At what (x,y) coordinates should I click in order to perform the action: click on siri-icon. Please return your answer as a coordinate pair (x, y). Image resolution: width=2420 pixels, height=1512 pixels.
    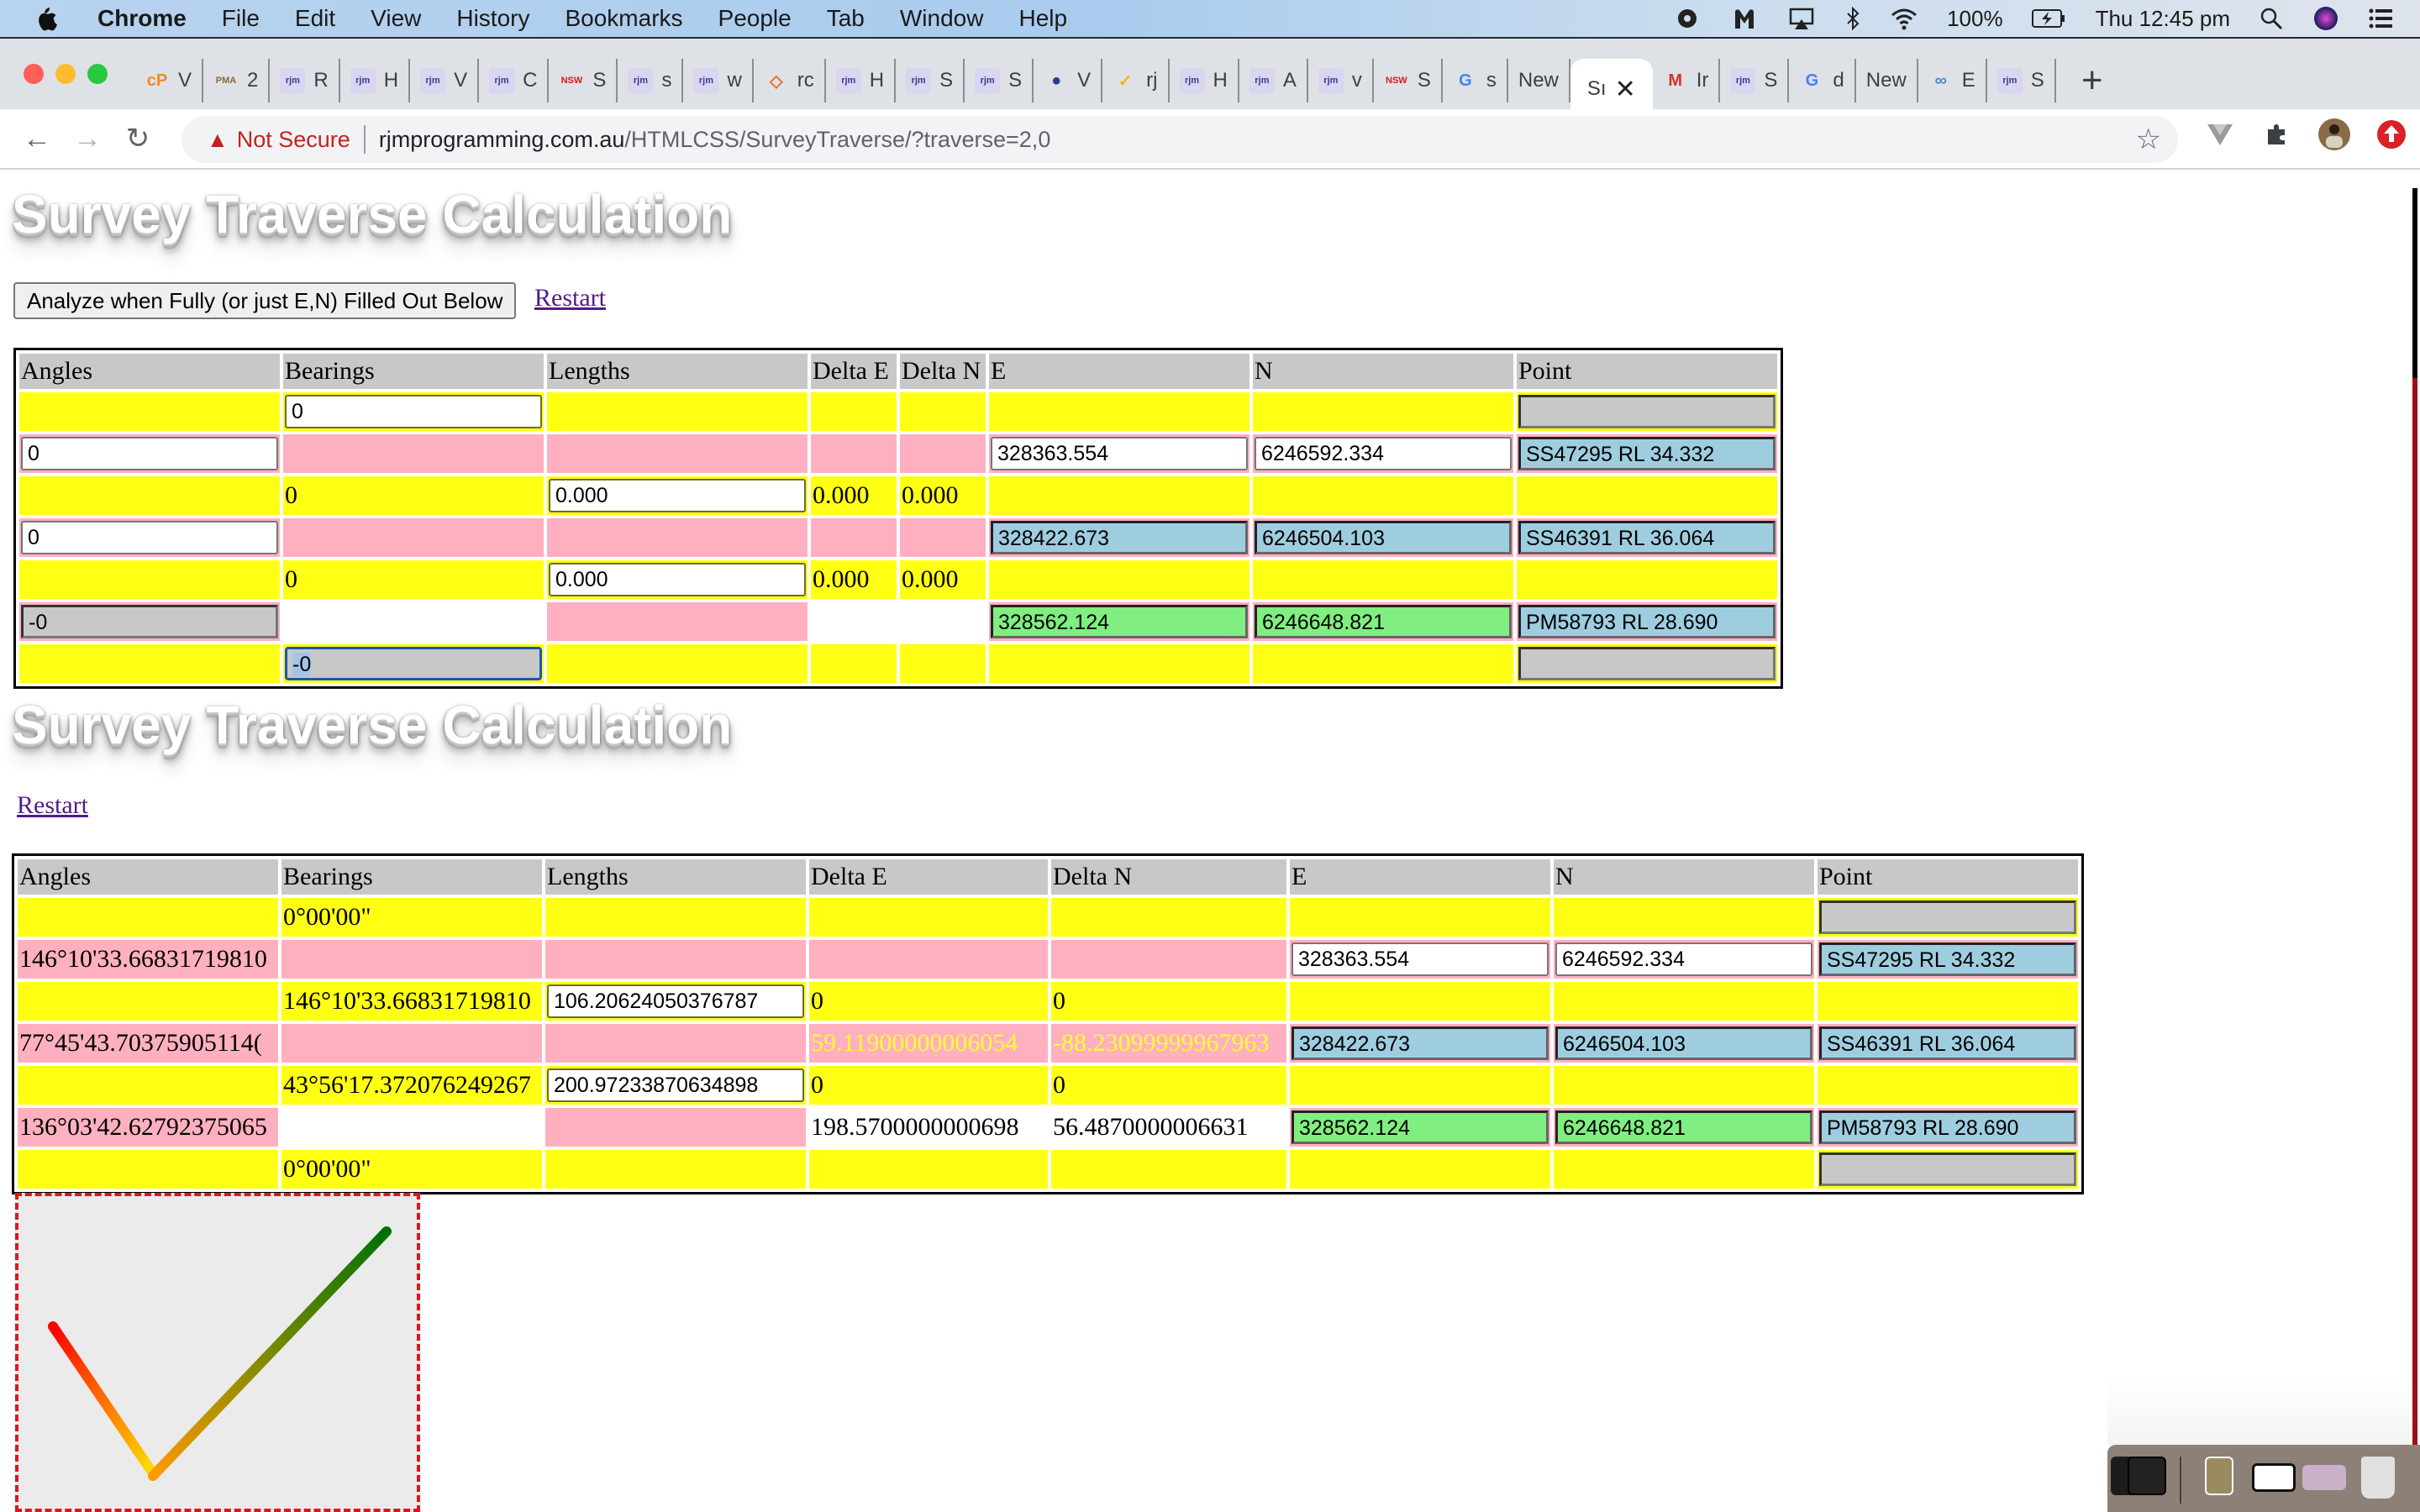
    Looking at the image, I should click on (2326, 18).